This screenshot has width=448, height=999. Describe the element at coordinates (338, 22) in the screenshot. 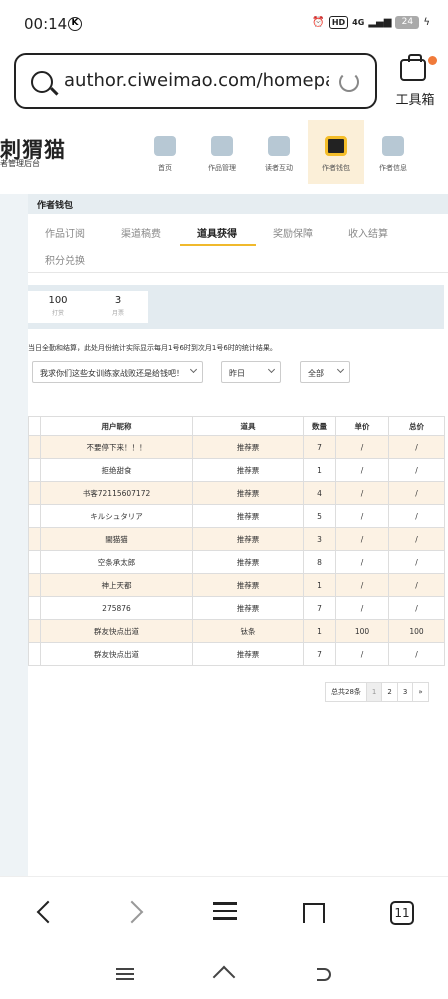

I see `hd-badge: HD` at that location.